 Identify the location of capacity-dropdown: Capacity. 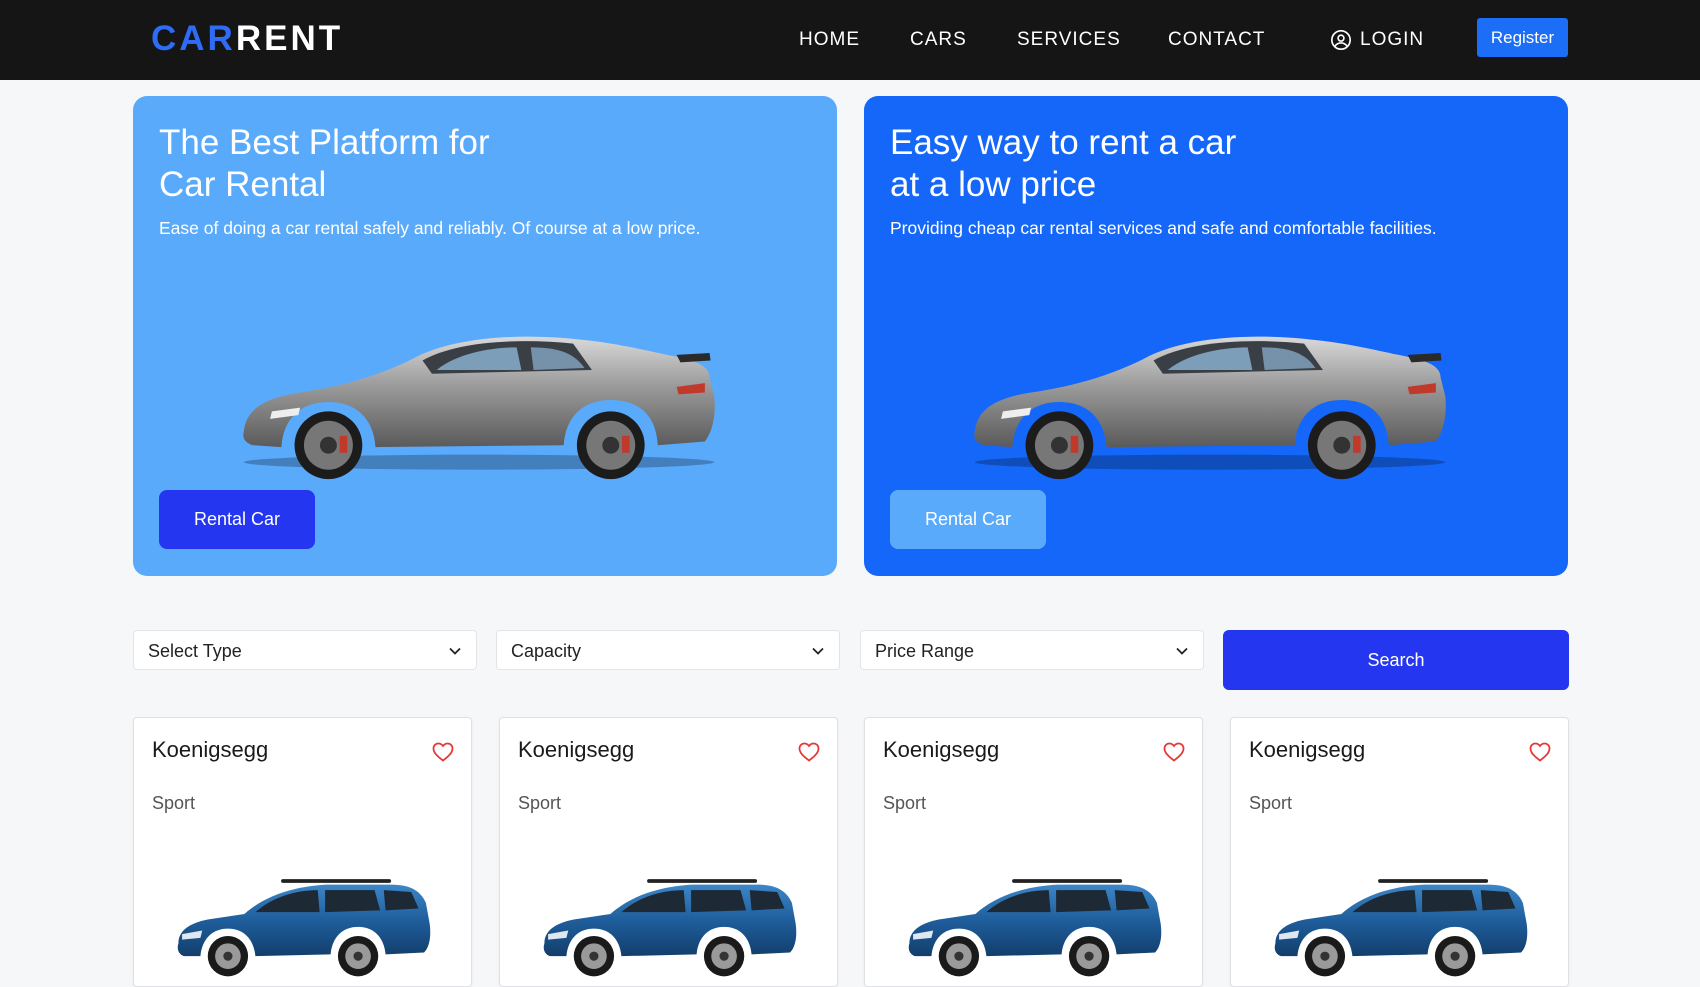
(668, 650).